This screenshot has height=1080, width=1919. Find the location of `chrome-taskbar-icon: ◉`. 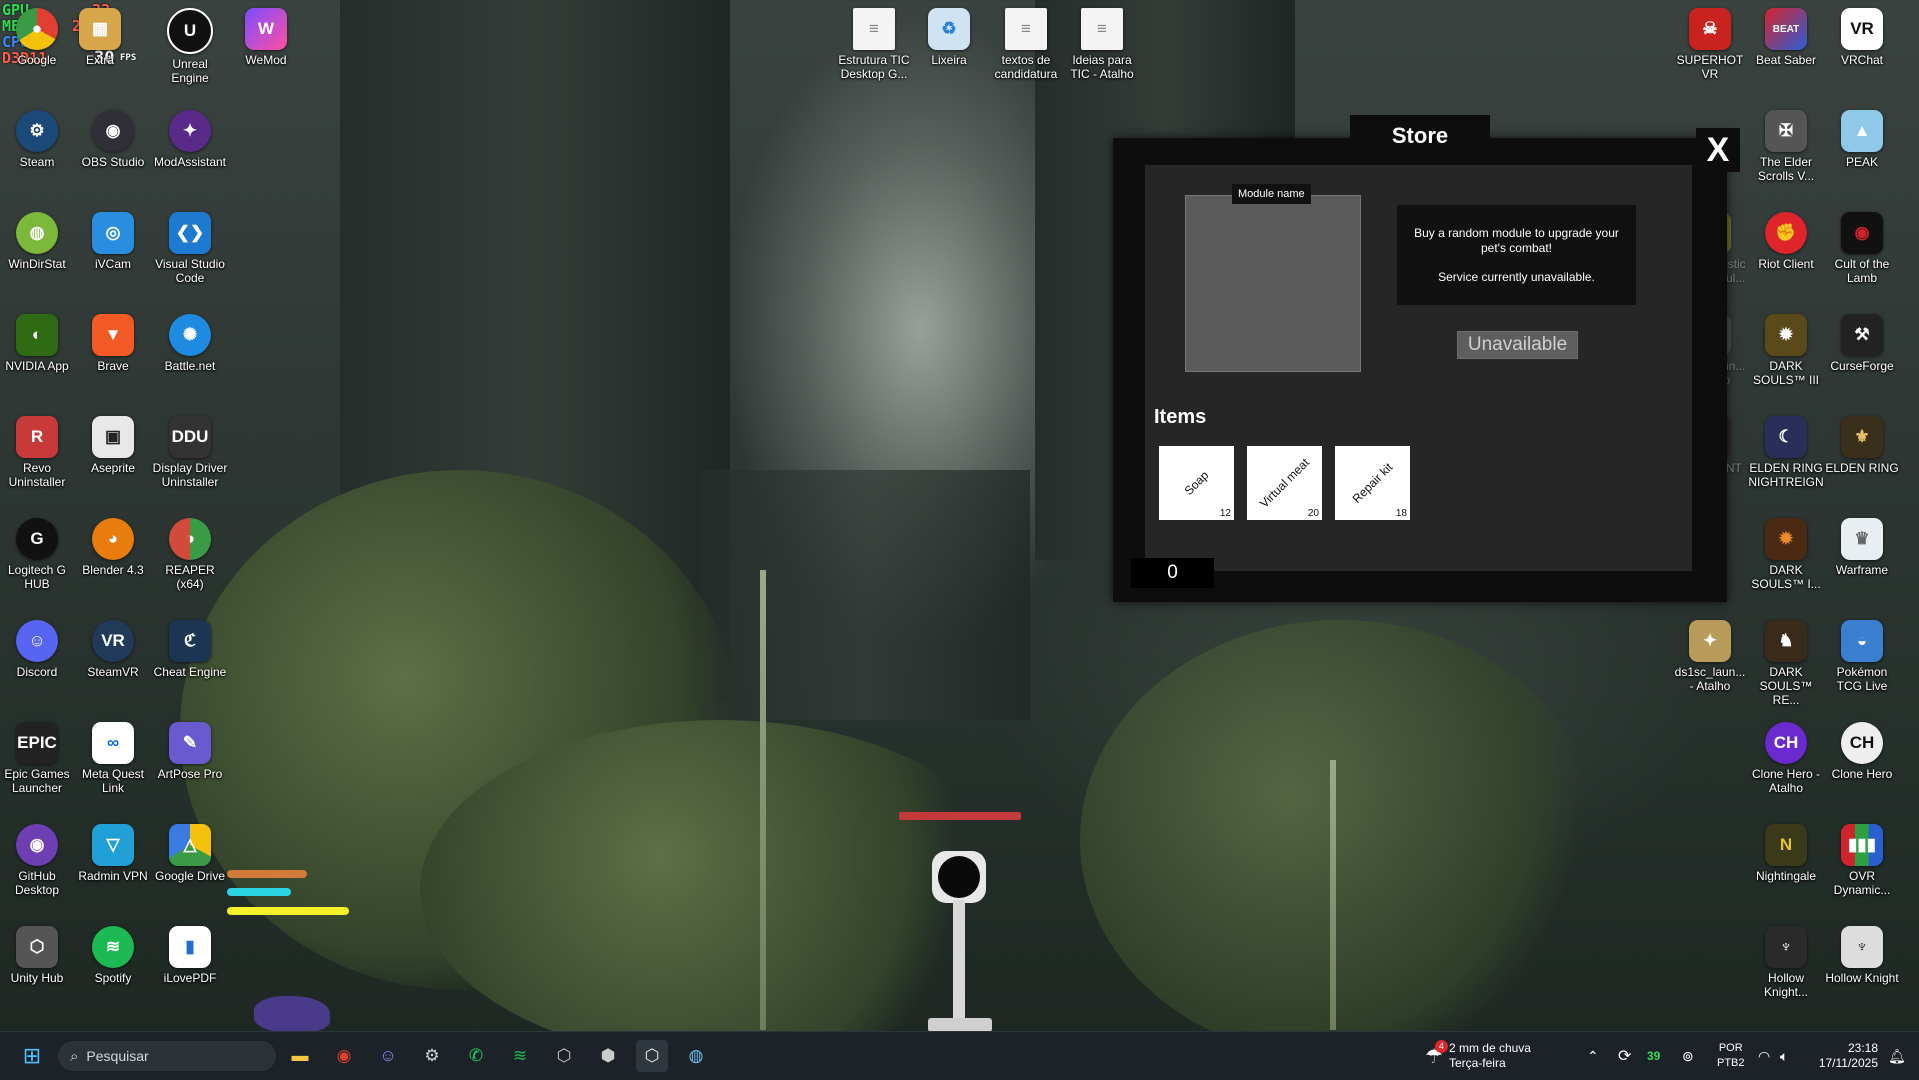

chrome-taskbar-icon: ◉ is located at coordinates (344, 1056).